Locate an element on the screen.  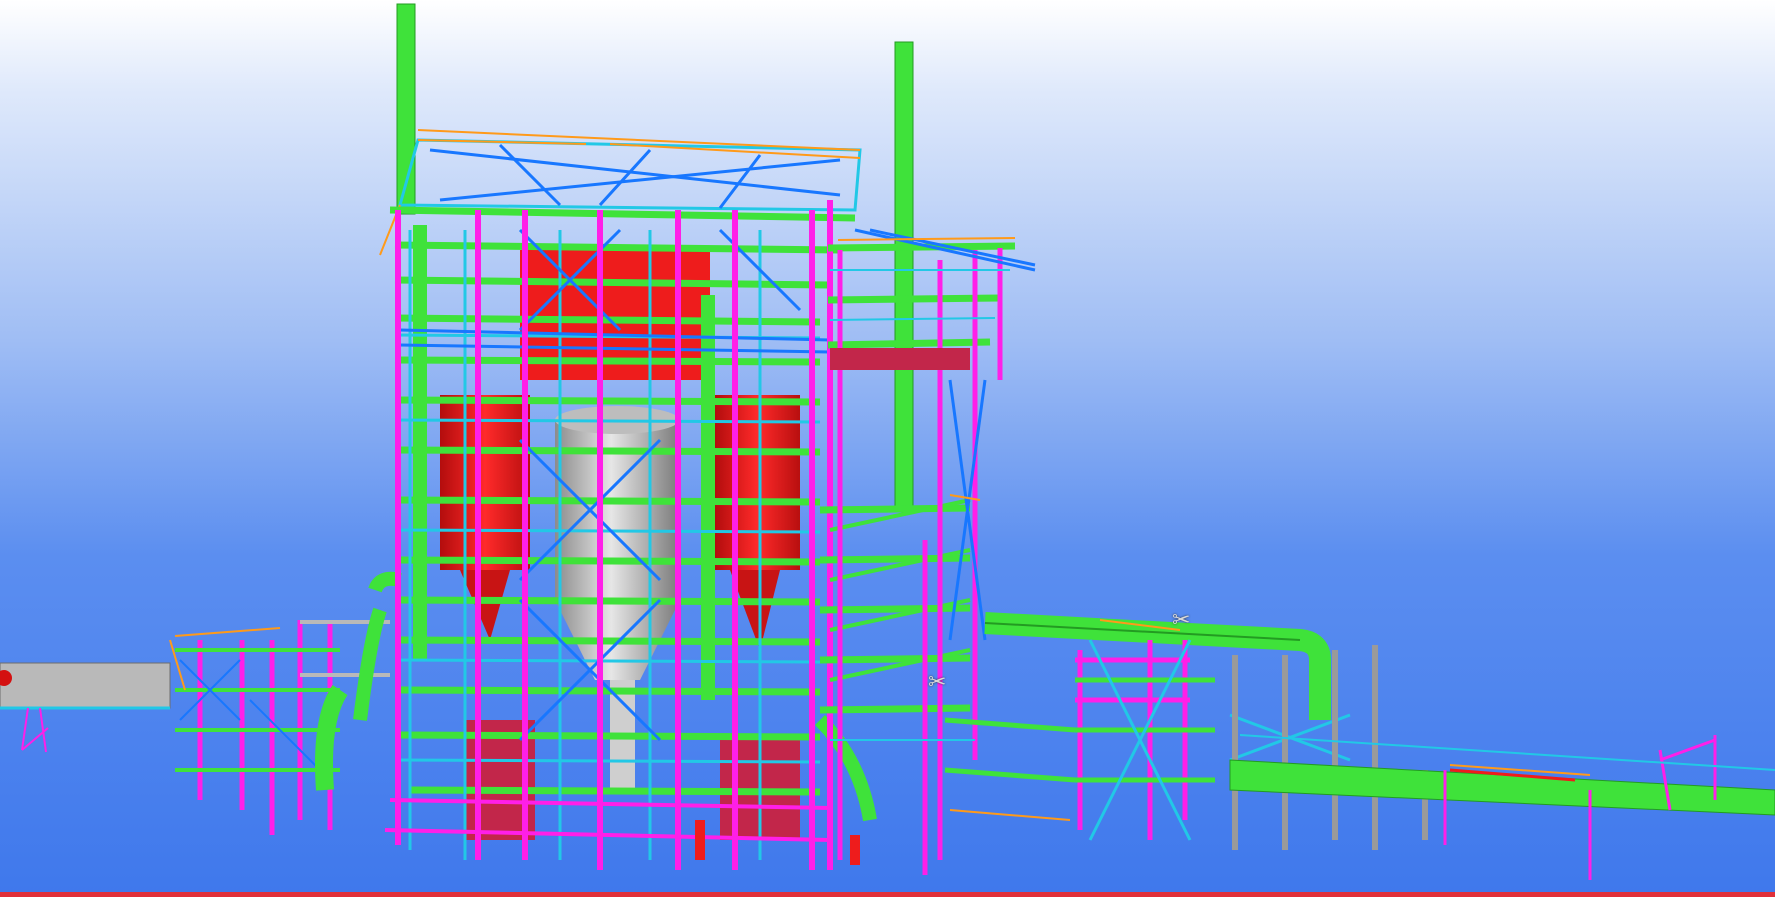
left-conveyor is located at coordinates (85, 707).